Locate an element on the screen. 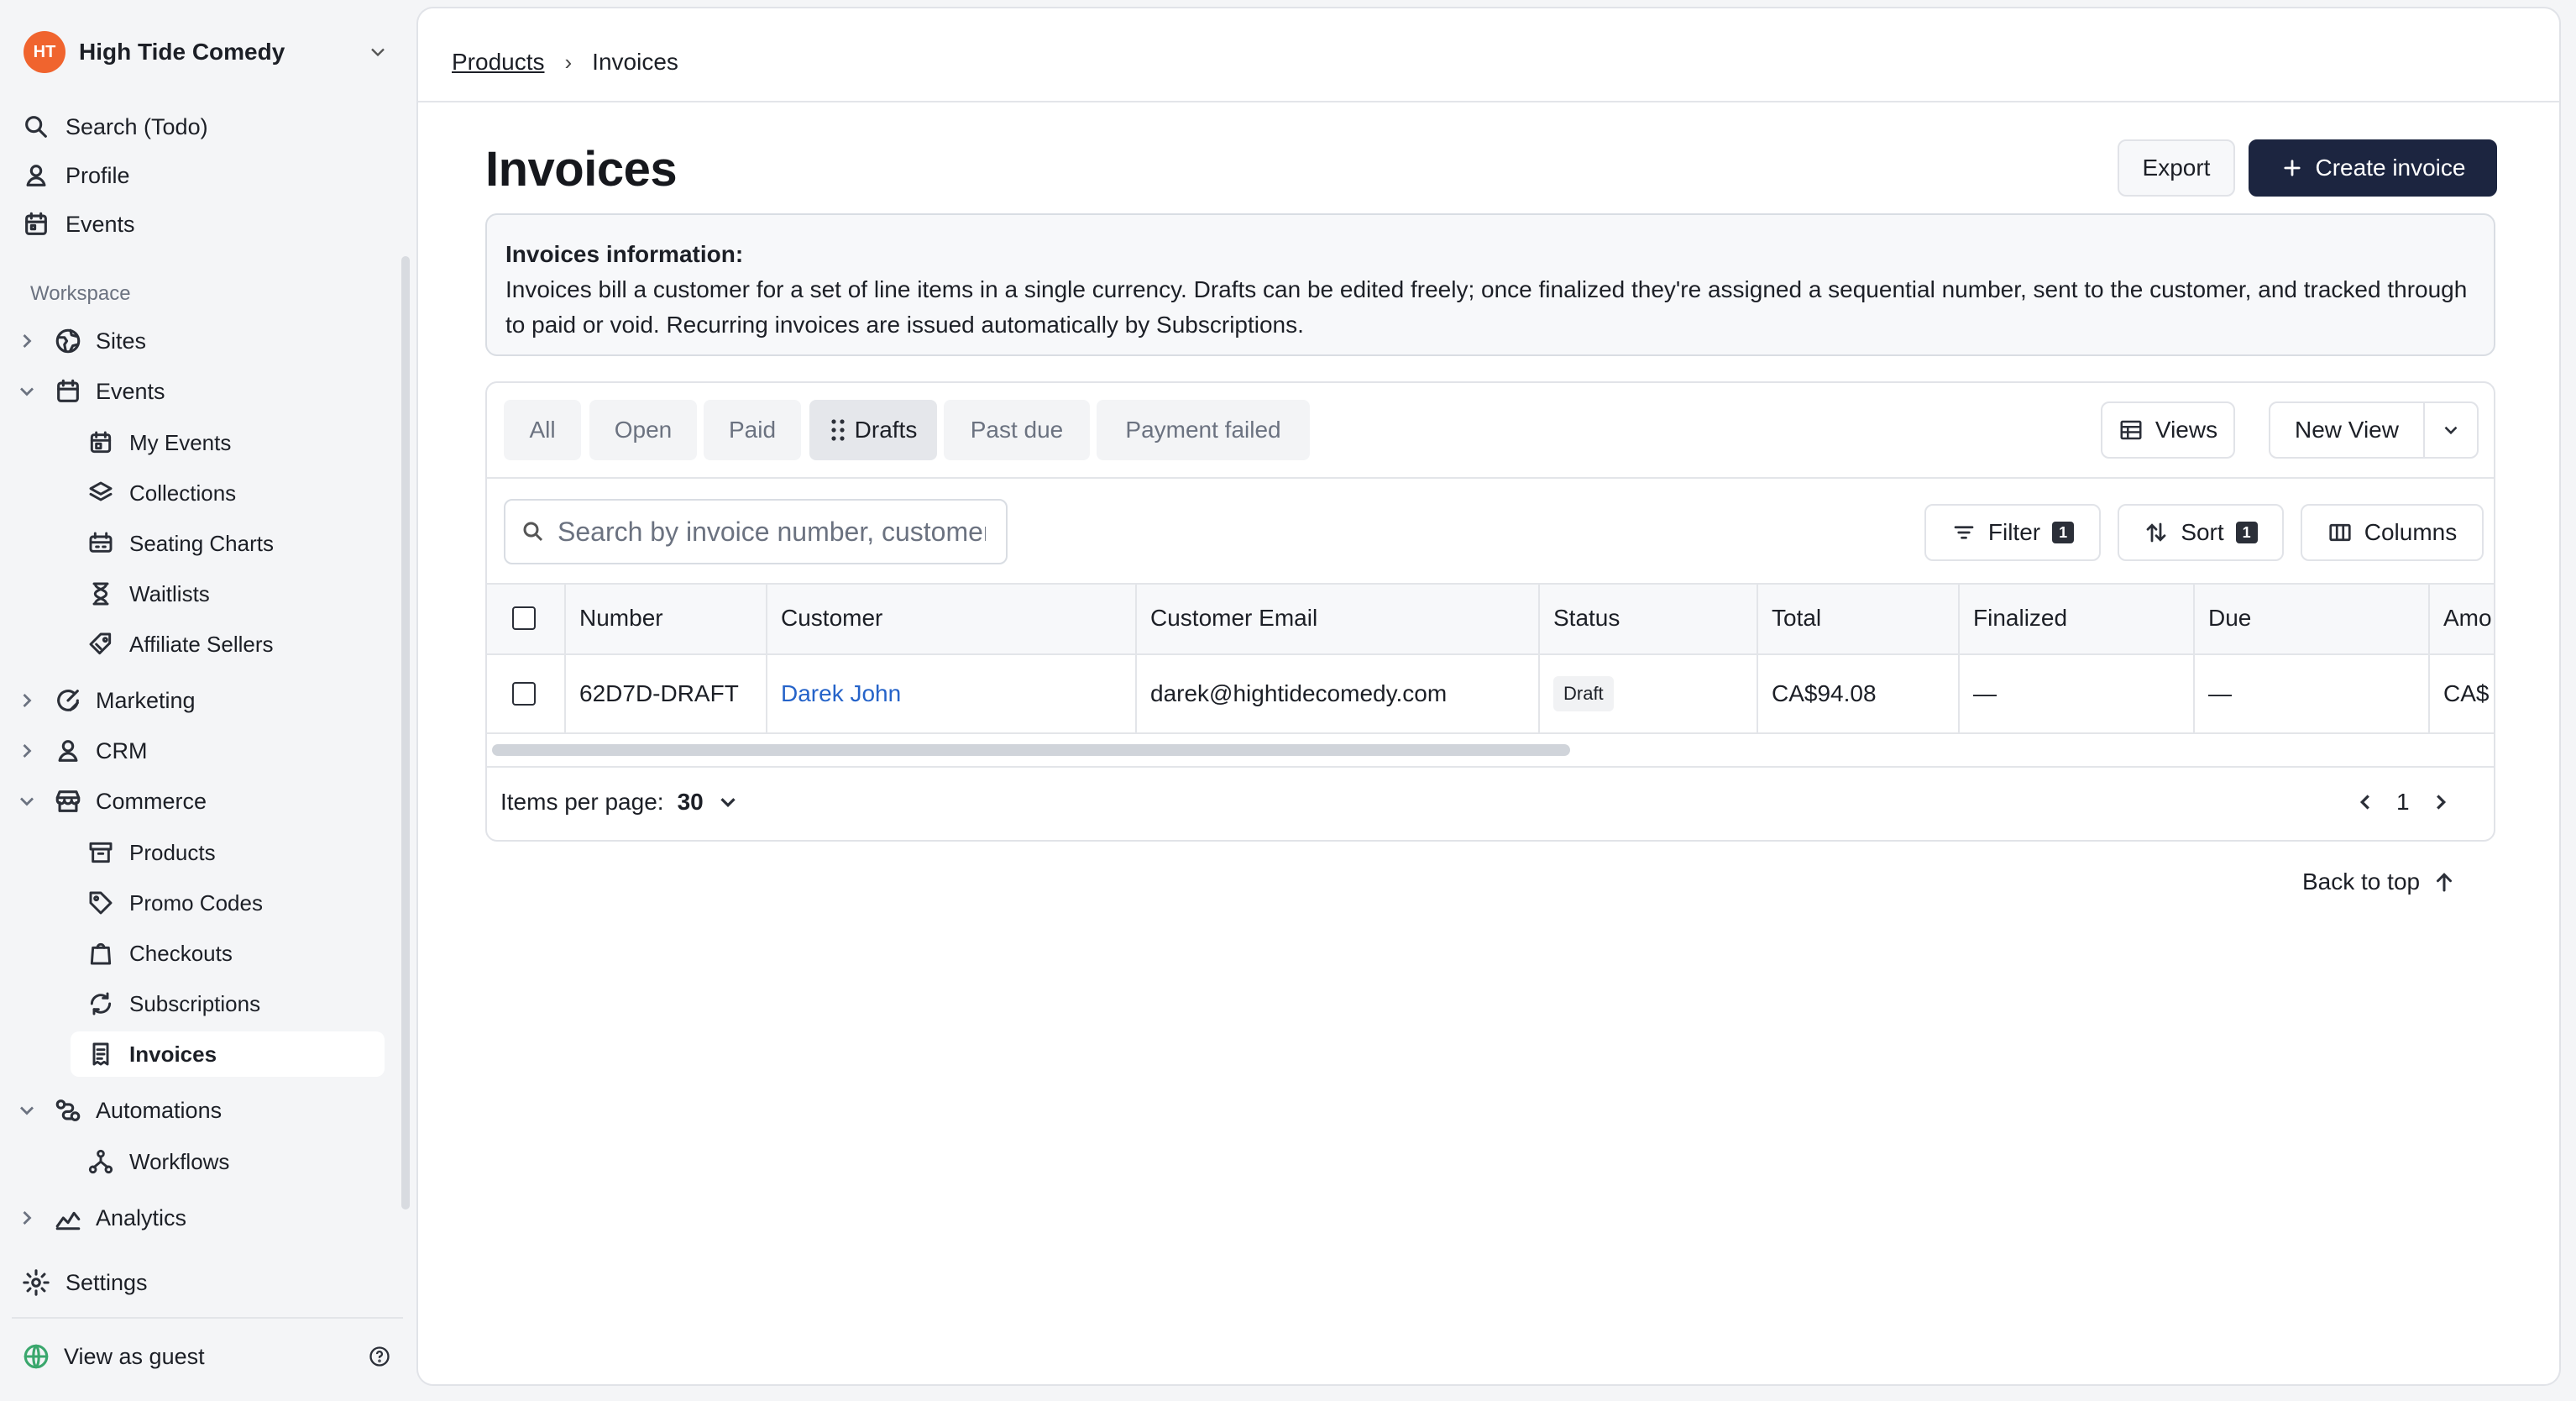  new-view-button: New View is located at coordinates (2347, 430).